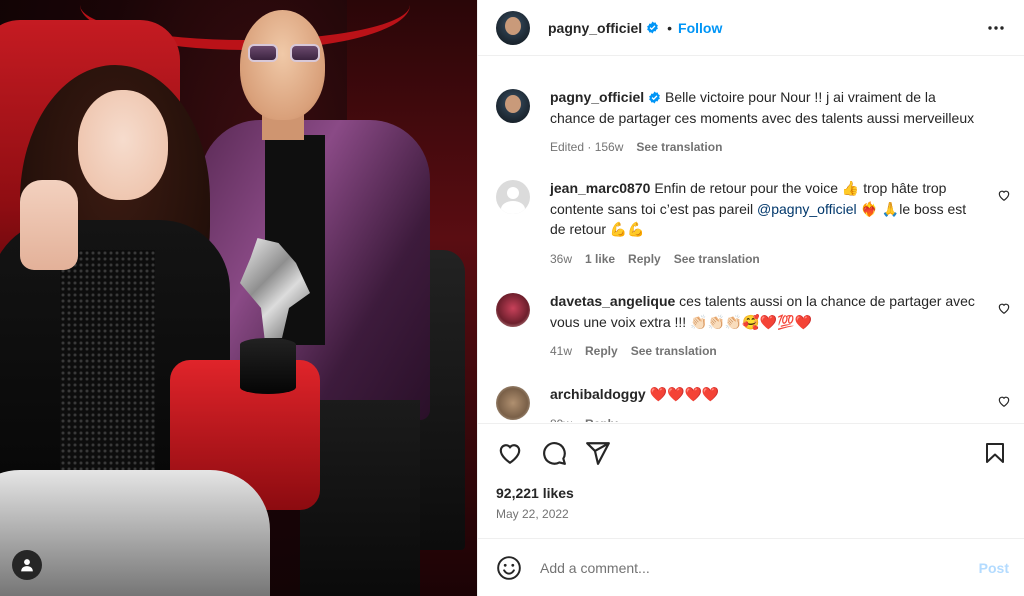 The height and width of the screenshot is (596, 1024). What do you see at coordinates (510, 453) in the screenshot?
I see `heart-icon` at bounding box center [510, 453].